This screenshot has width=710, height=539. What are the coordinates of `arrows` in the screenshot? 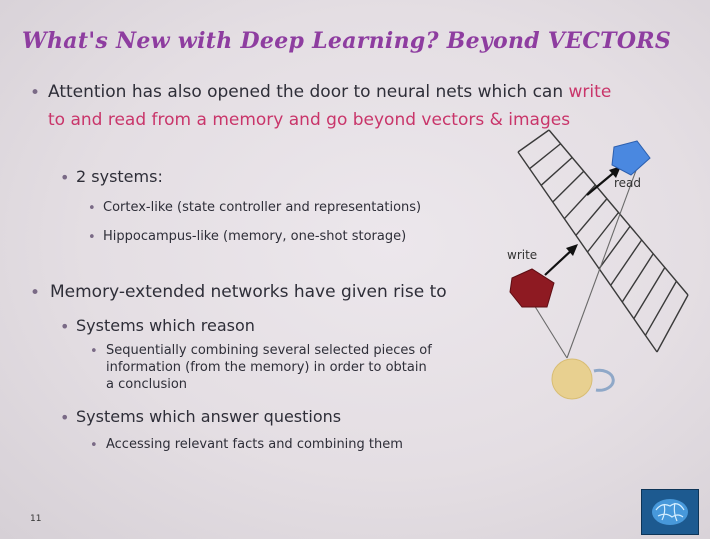 It's located at (582, 221).